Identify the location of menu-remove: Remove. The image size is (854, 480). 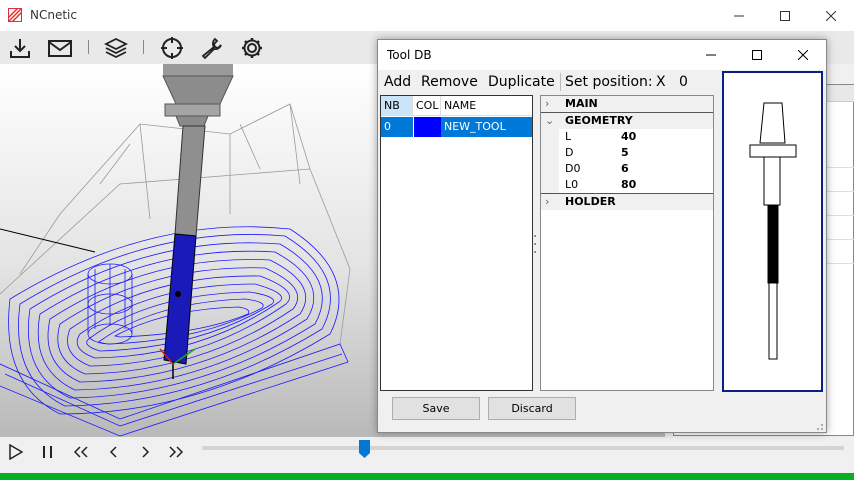
(449, 82).